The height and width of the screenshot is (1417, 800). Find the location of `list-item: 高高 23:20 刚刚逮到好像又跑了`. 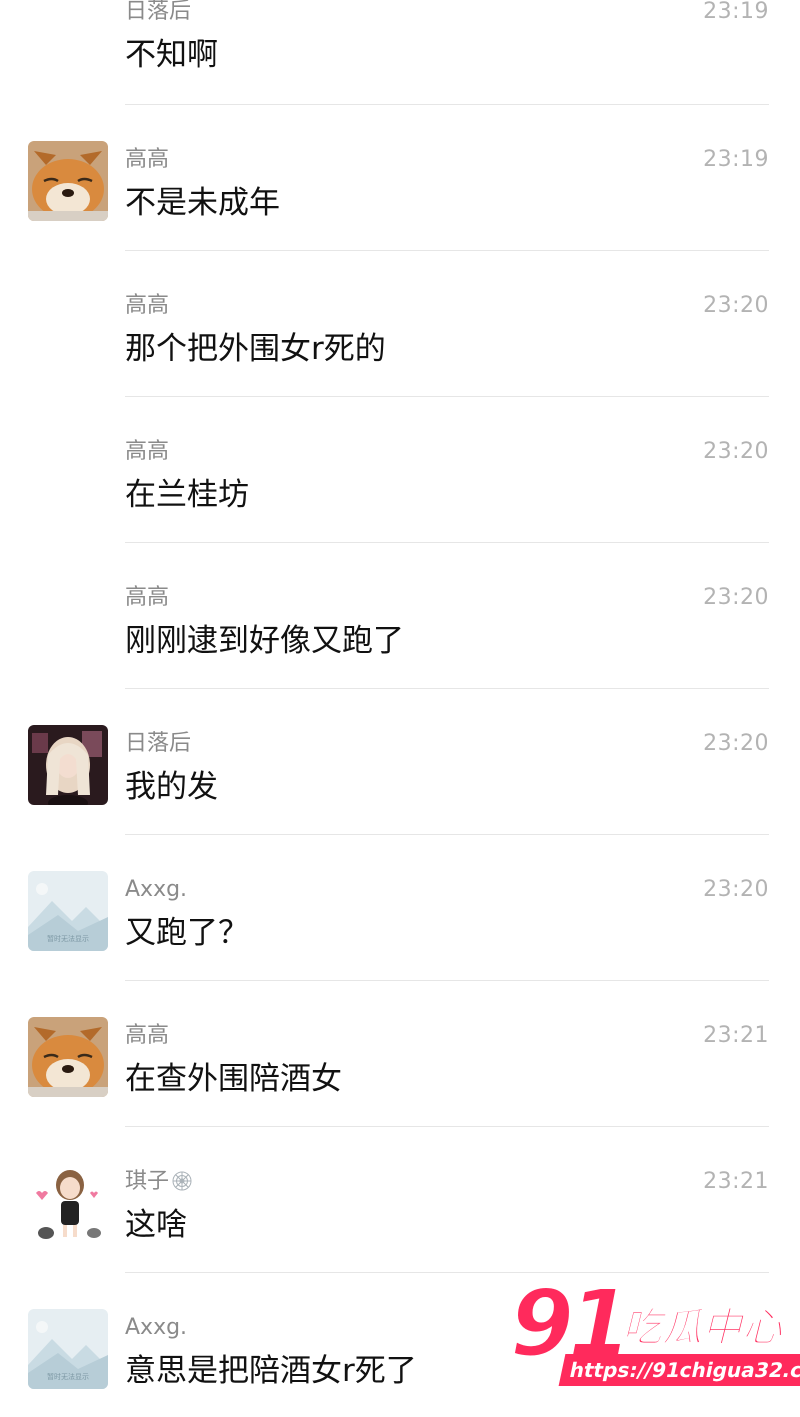

list-item: 高高 23:20 刚刚逮到好像又跑了 is located at coordinates (400, 616).